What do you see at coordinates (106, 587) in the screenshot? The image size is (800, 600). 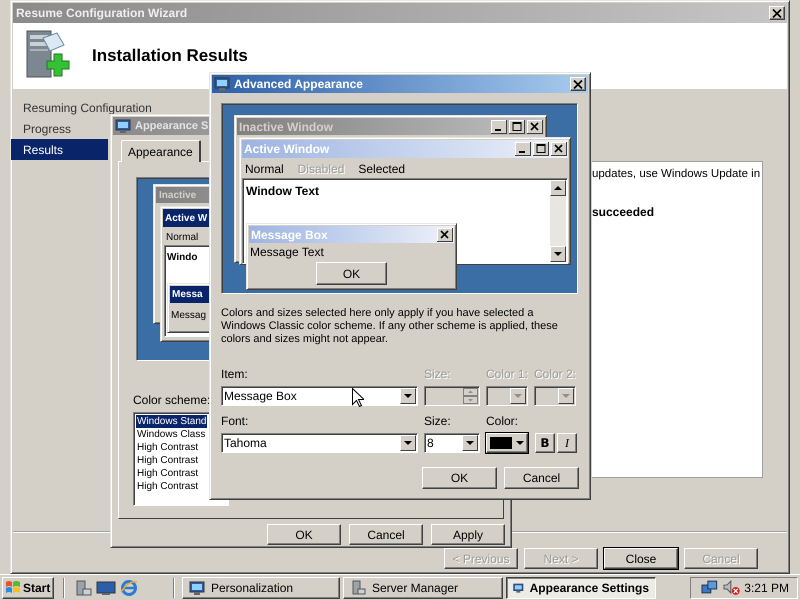 I see `desktop-icon` at bounding box center [106, 587].